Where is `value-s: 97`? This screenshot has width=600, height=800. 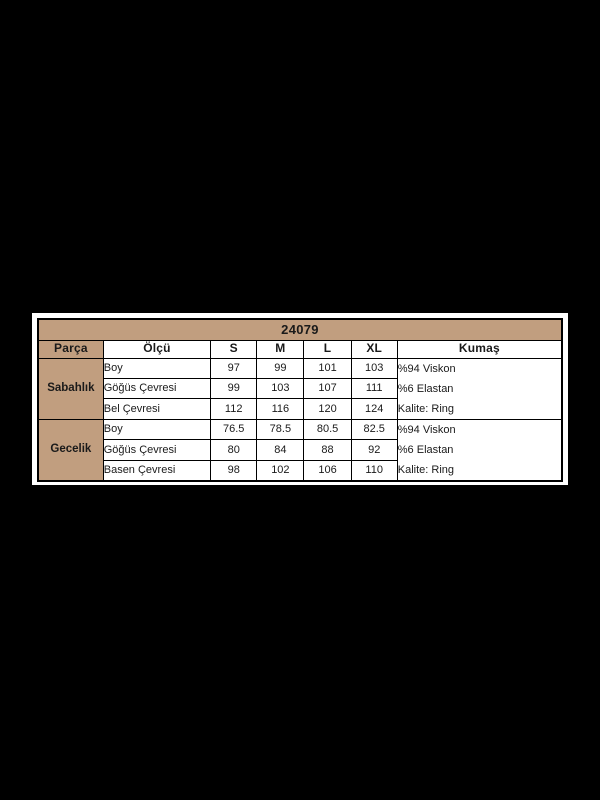
value-s: 97 is located at coordinates (234, 368).